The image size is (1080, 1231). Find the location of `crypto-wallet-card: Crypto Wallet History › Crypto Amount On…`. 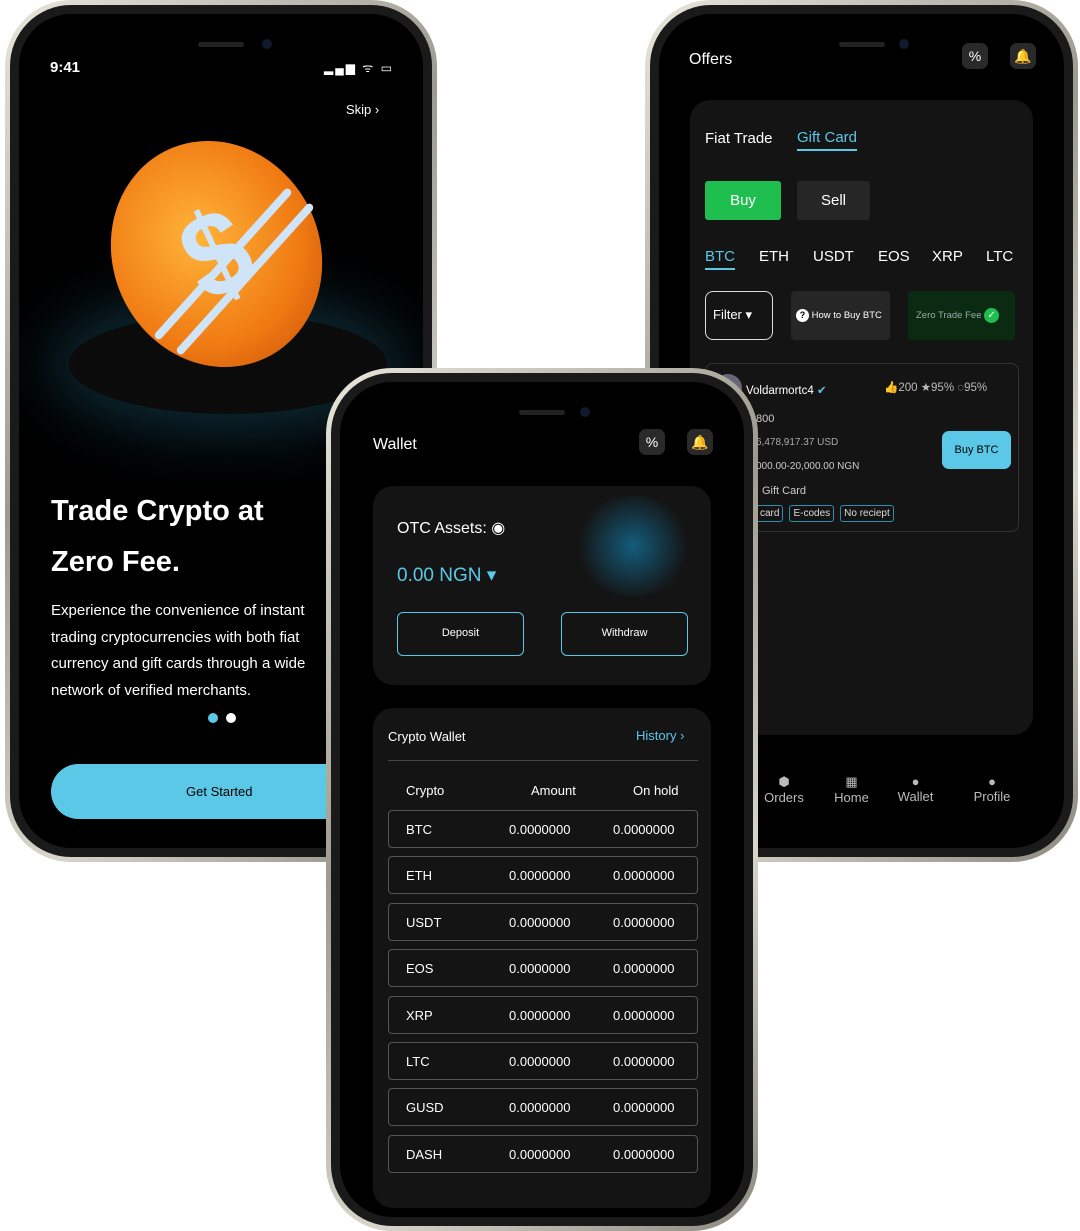

crypto-wallet-card: Crypto Wallet History › Crypto Amount On… is located at coordinates (542, 958).